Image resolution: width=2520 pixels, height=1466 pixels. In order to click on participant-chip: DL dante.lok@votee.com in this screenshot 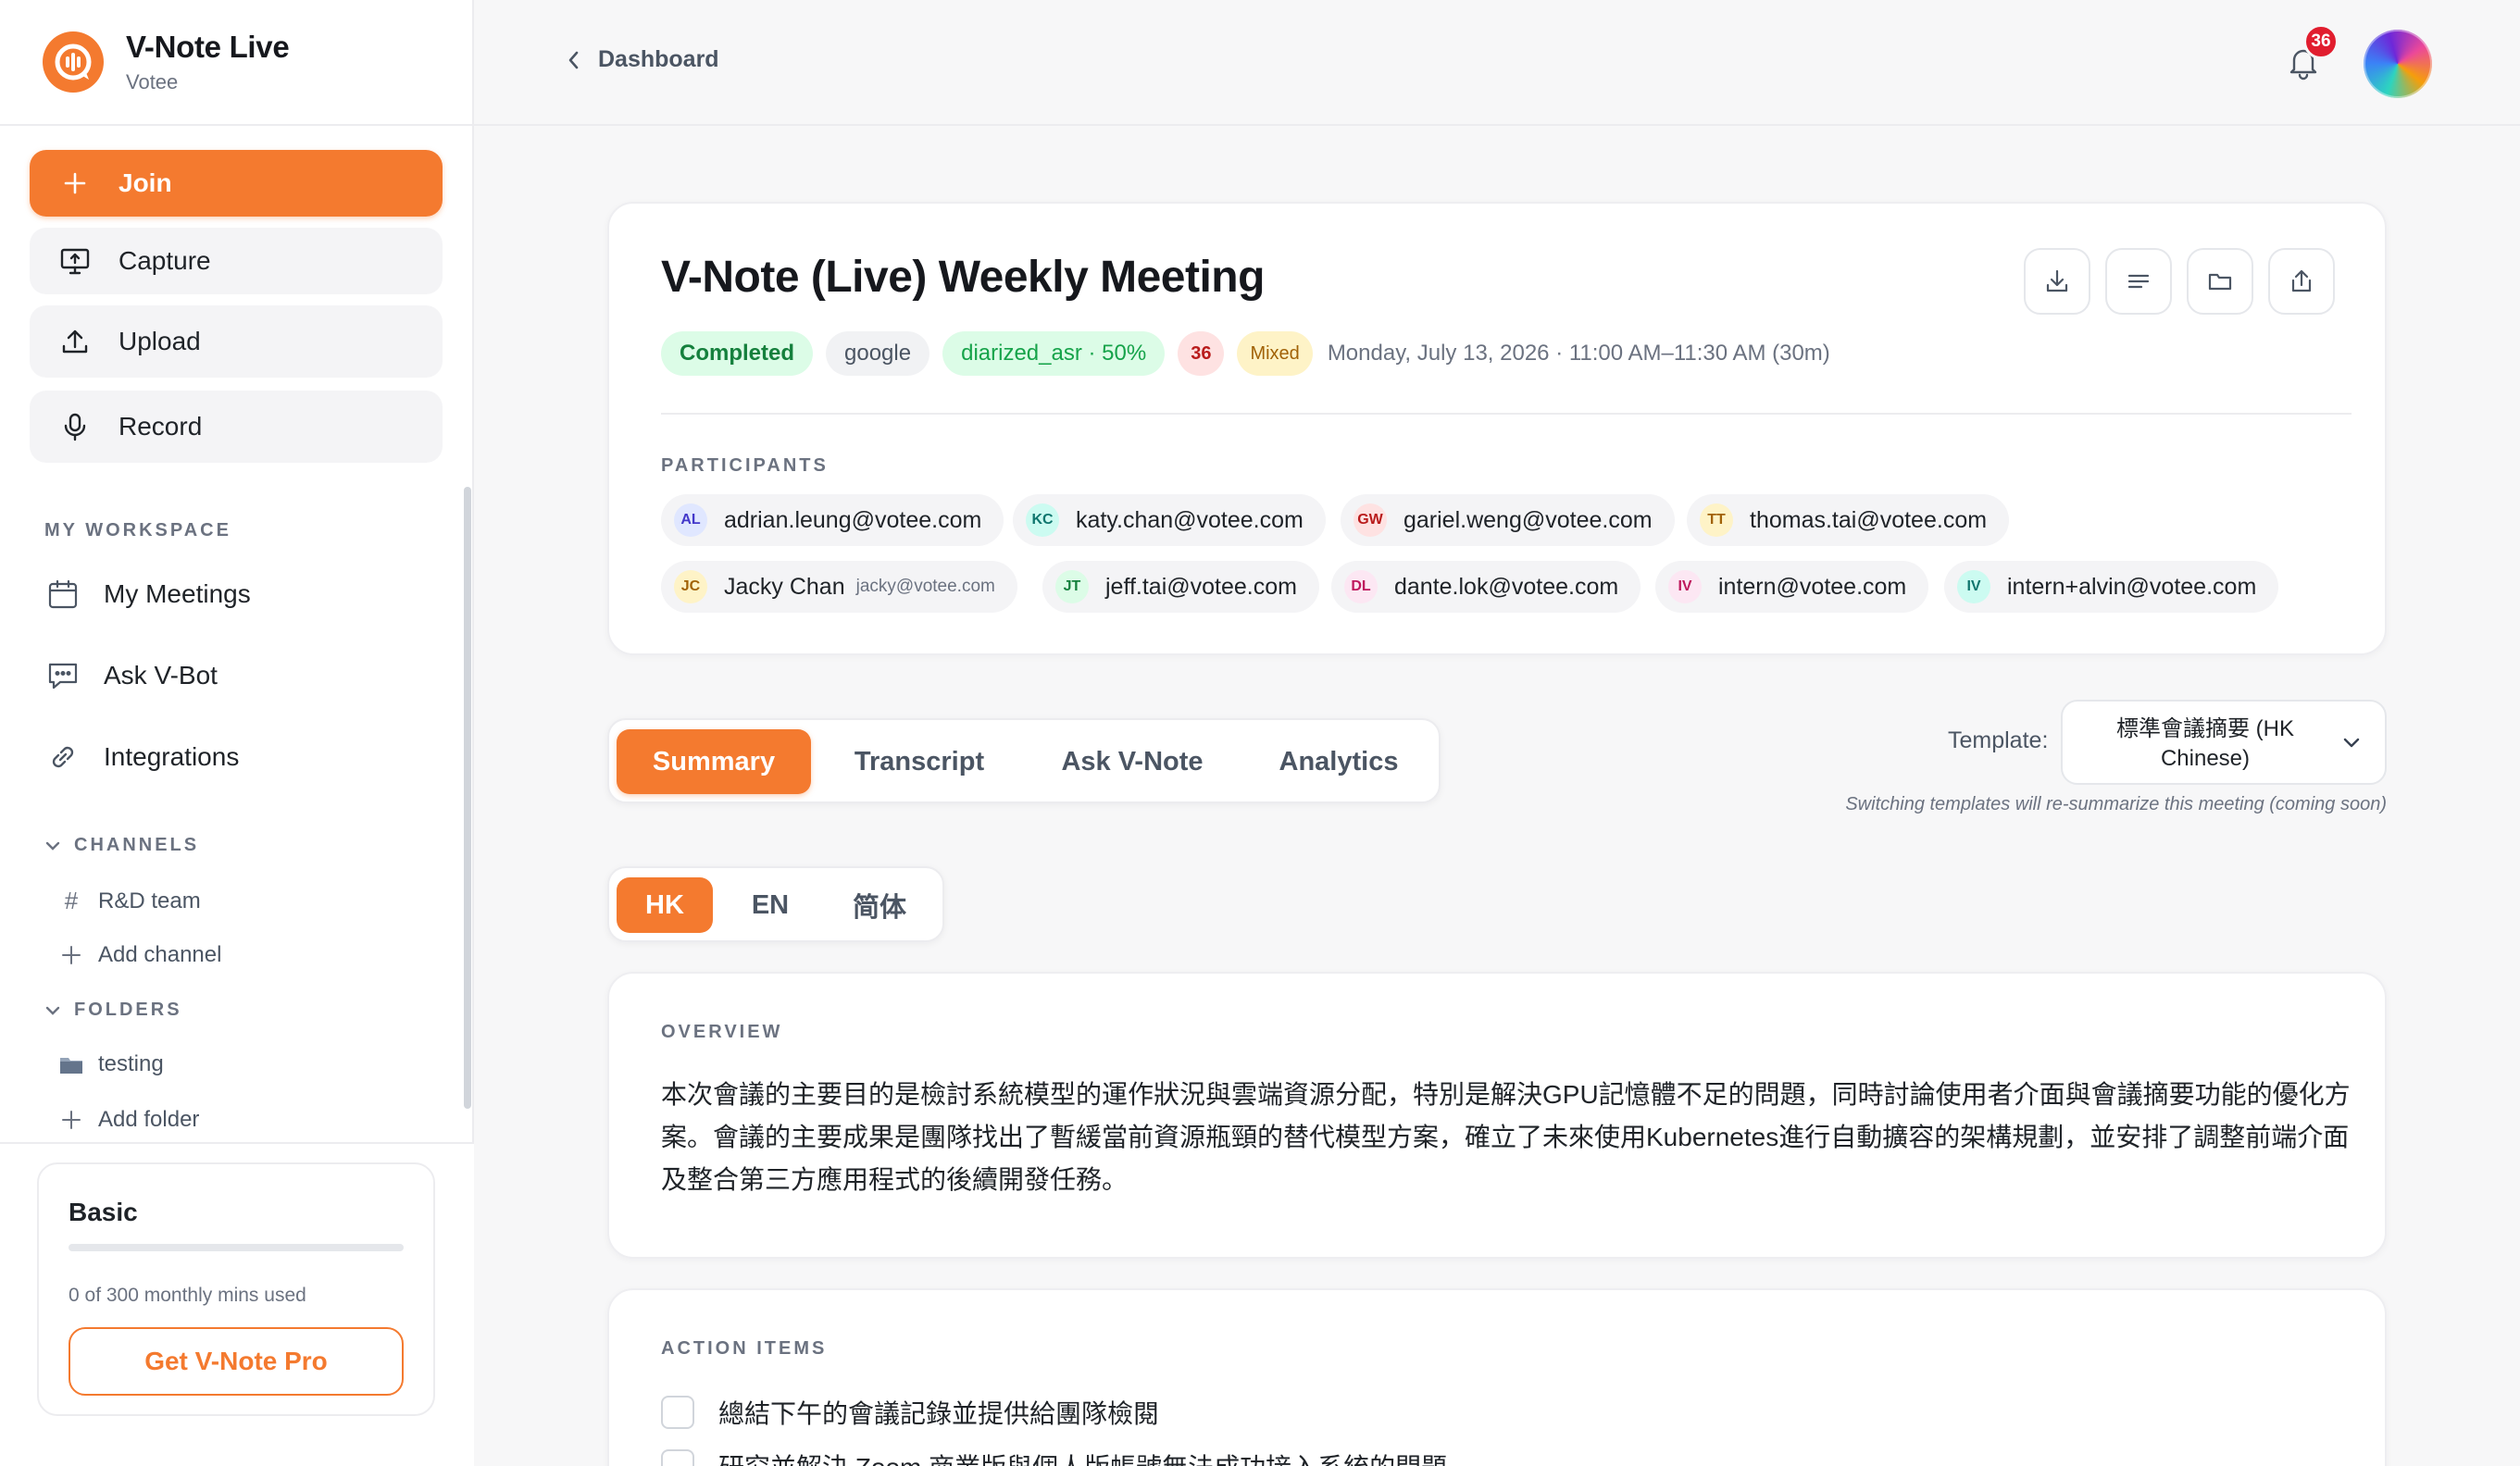, I will do `click(1486, 587)`.